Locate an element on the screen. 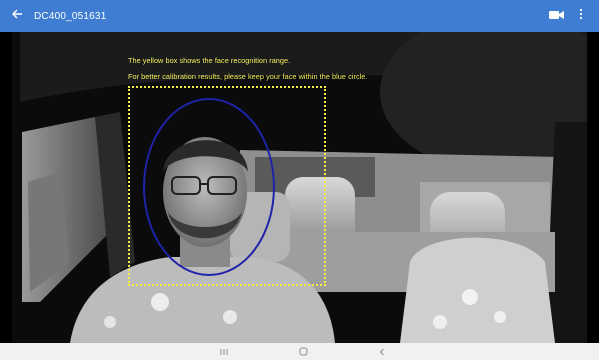 The width and height of the screenshot is (599, 360). video-button is located at coordinates (556, 16).